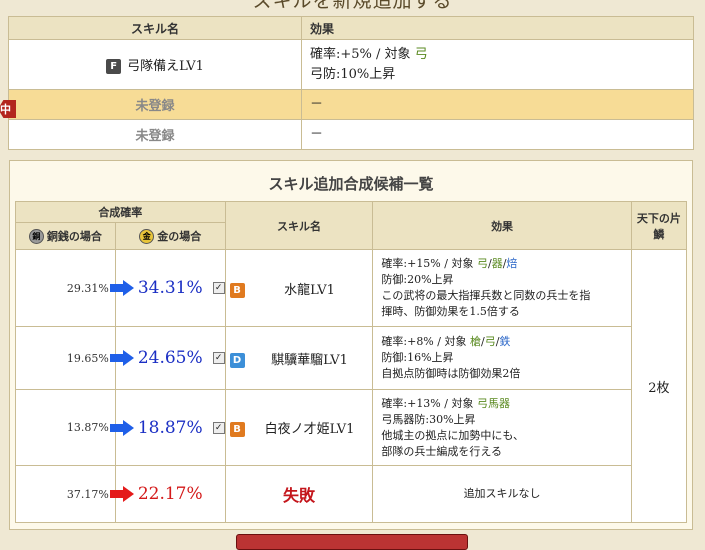 The height and width of the screenshot is (550, 705). I want to click on skill-name: 騏驥華騮LV1, so click(309, 360).